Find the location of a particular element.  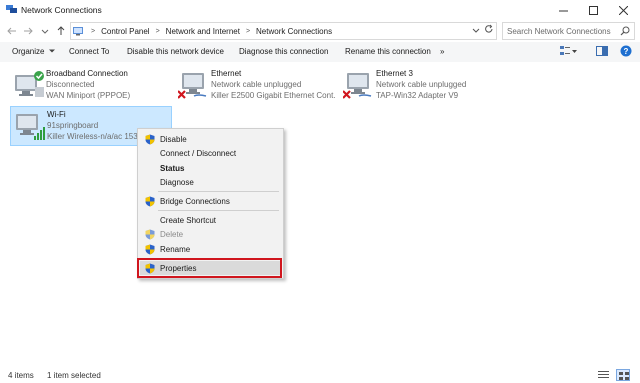

preview-pane-icon is located at coordinates (602, 51).